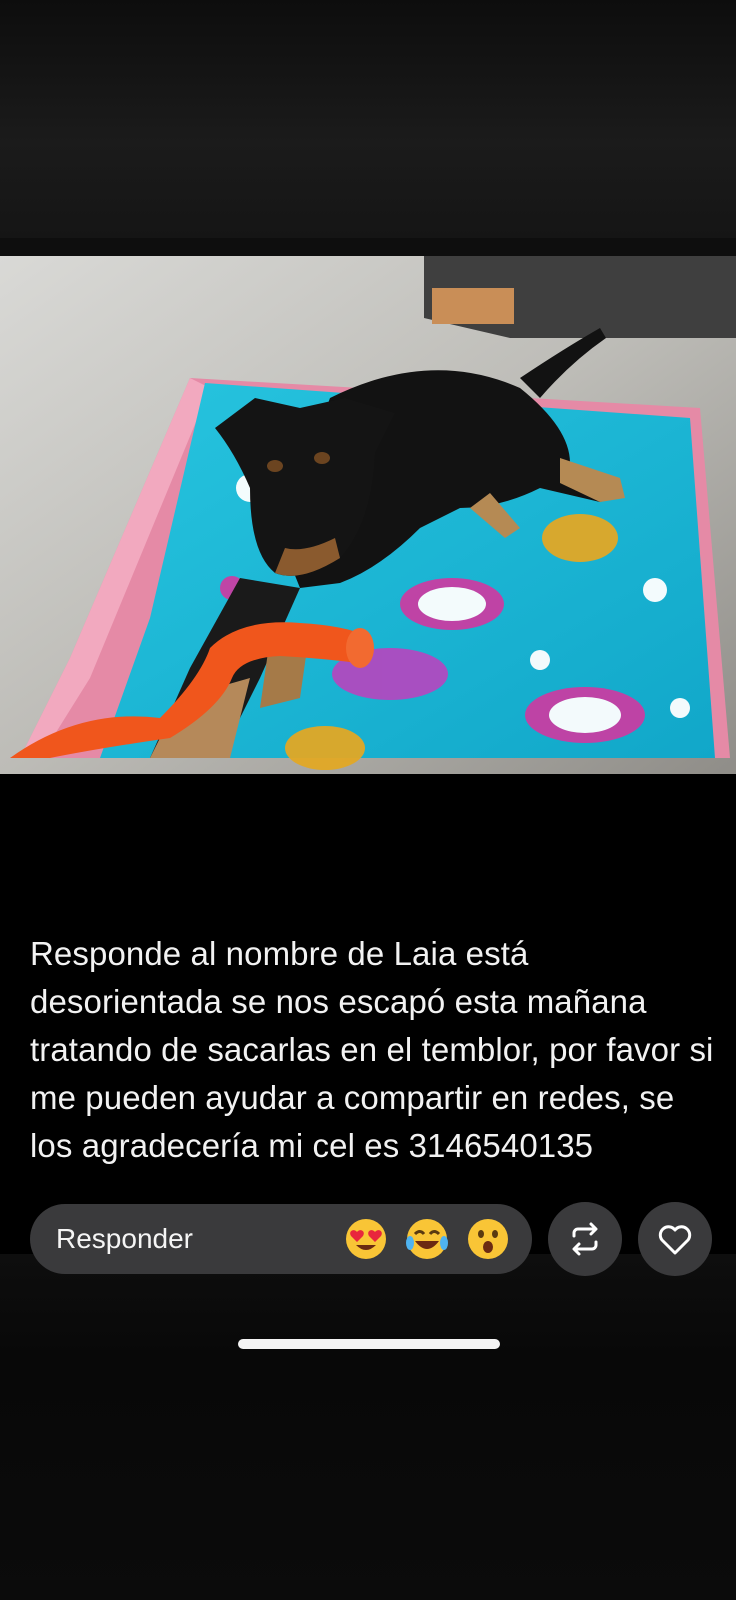  Describe the element at coordinates (124, 1239) in the screenshot. I see `reply-placeholder: Responder` at that location.